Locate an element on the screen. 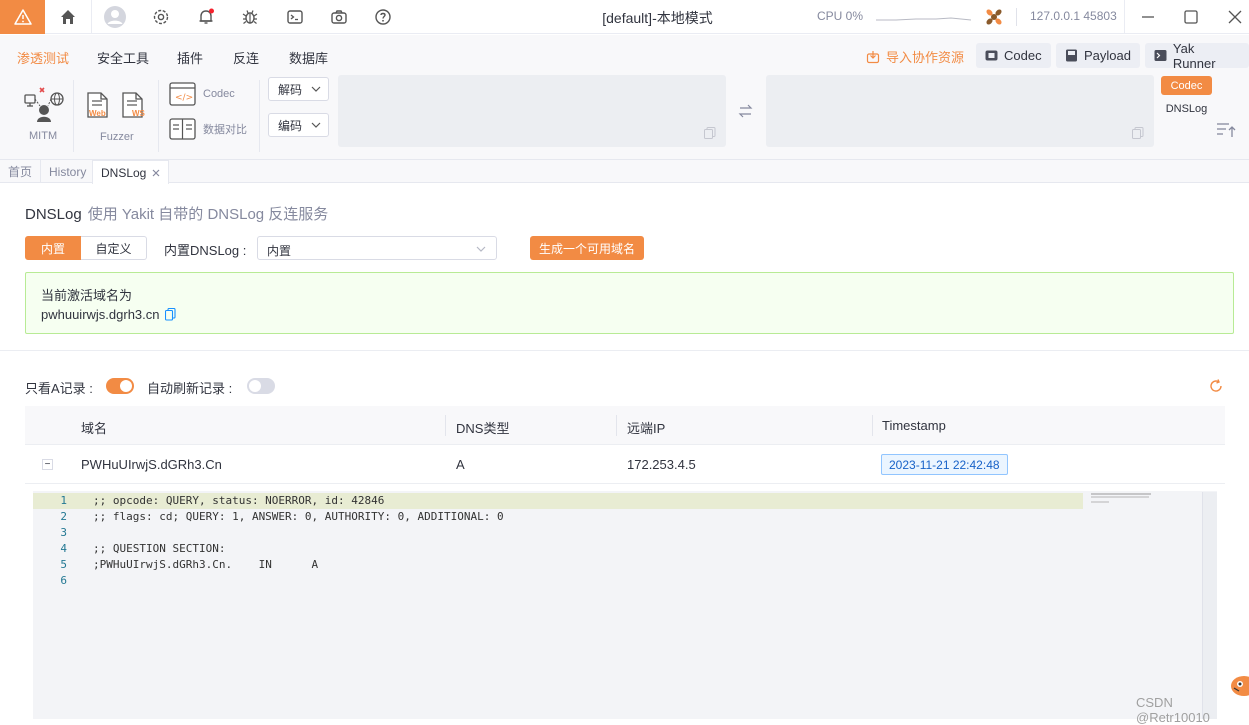  line-number: 4 is located at coordinates (63, 548).